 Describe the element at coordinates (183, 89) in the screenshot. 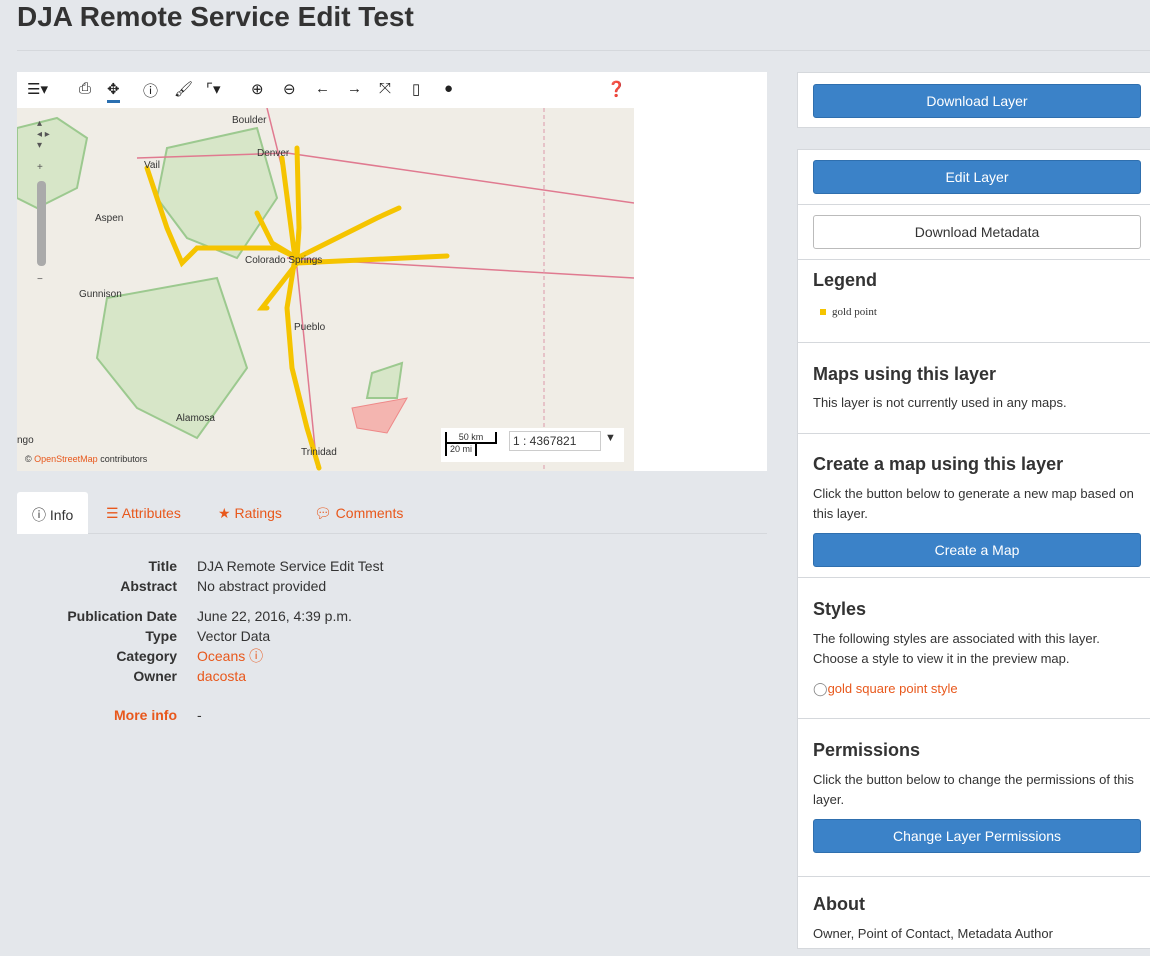

I see `paintbrush-icon: 🖌` at that location.